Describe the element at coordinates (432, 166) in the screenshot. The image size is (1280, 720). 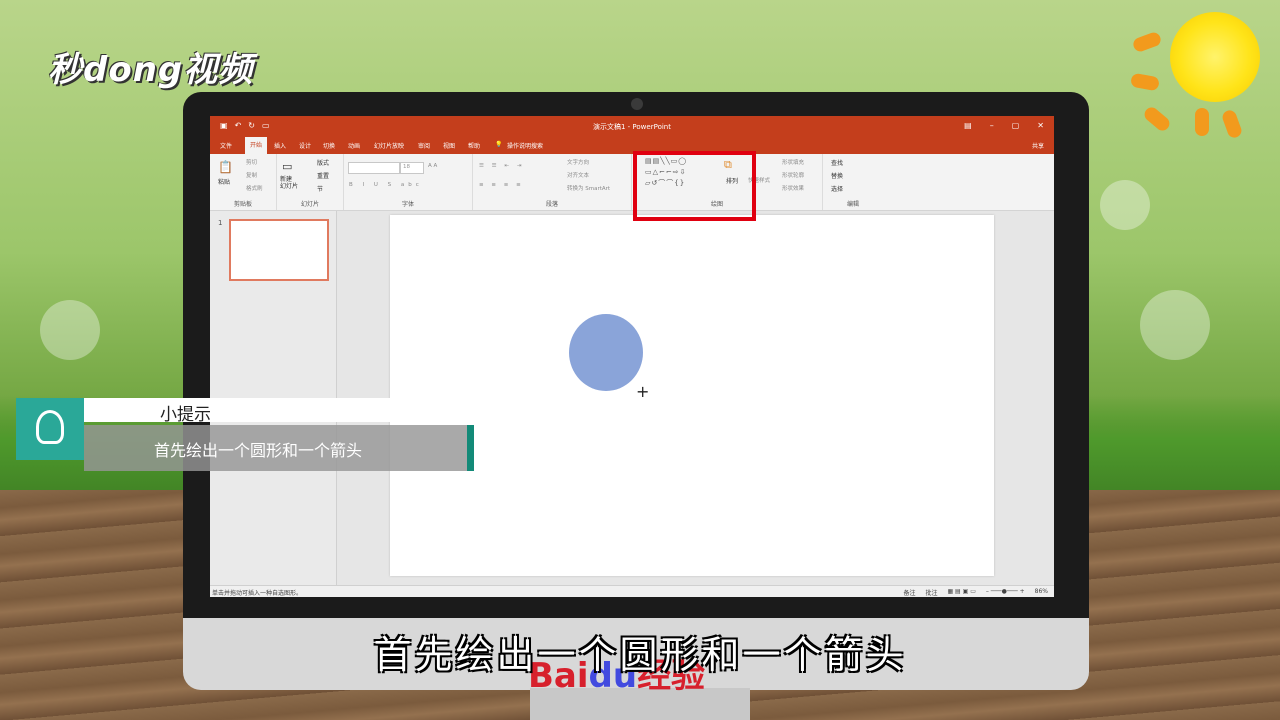
I see `grow-font-icon: A A` at that location.